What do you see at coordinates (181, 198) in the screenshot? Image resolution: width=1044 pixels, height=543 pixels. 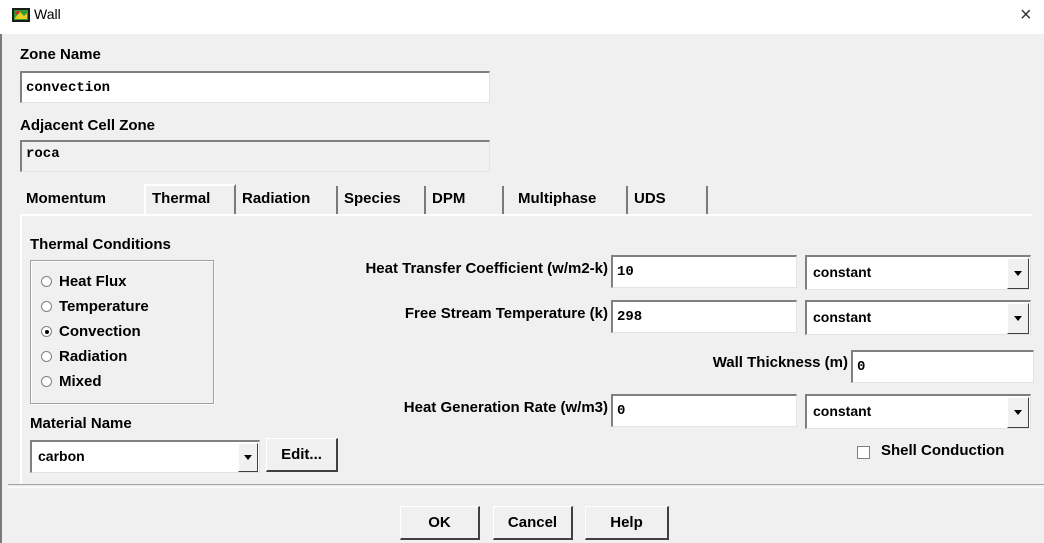 I see `tab-label: Thermal` at bounding box center [181, 198].